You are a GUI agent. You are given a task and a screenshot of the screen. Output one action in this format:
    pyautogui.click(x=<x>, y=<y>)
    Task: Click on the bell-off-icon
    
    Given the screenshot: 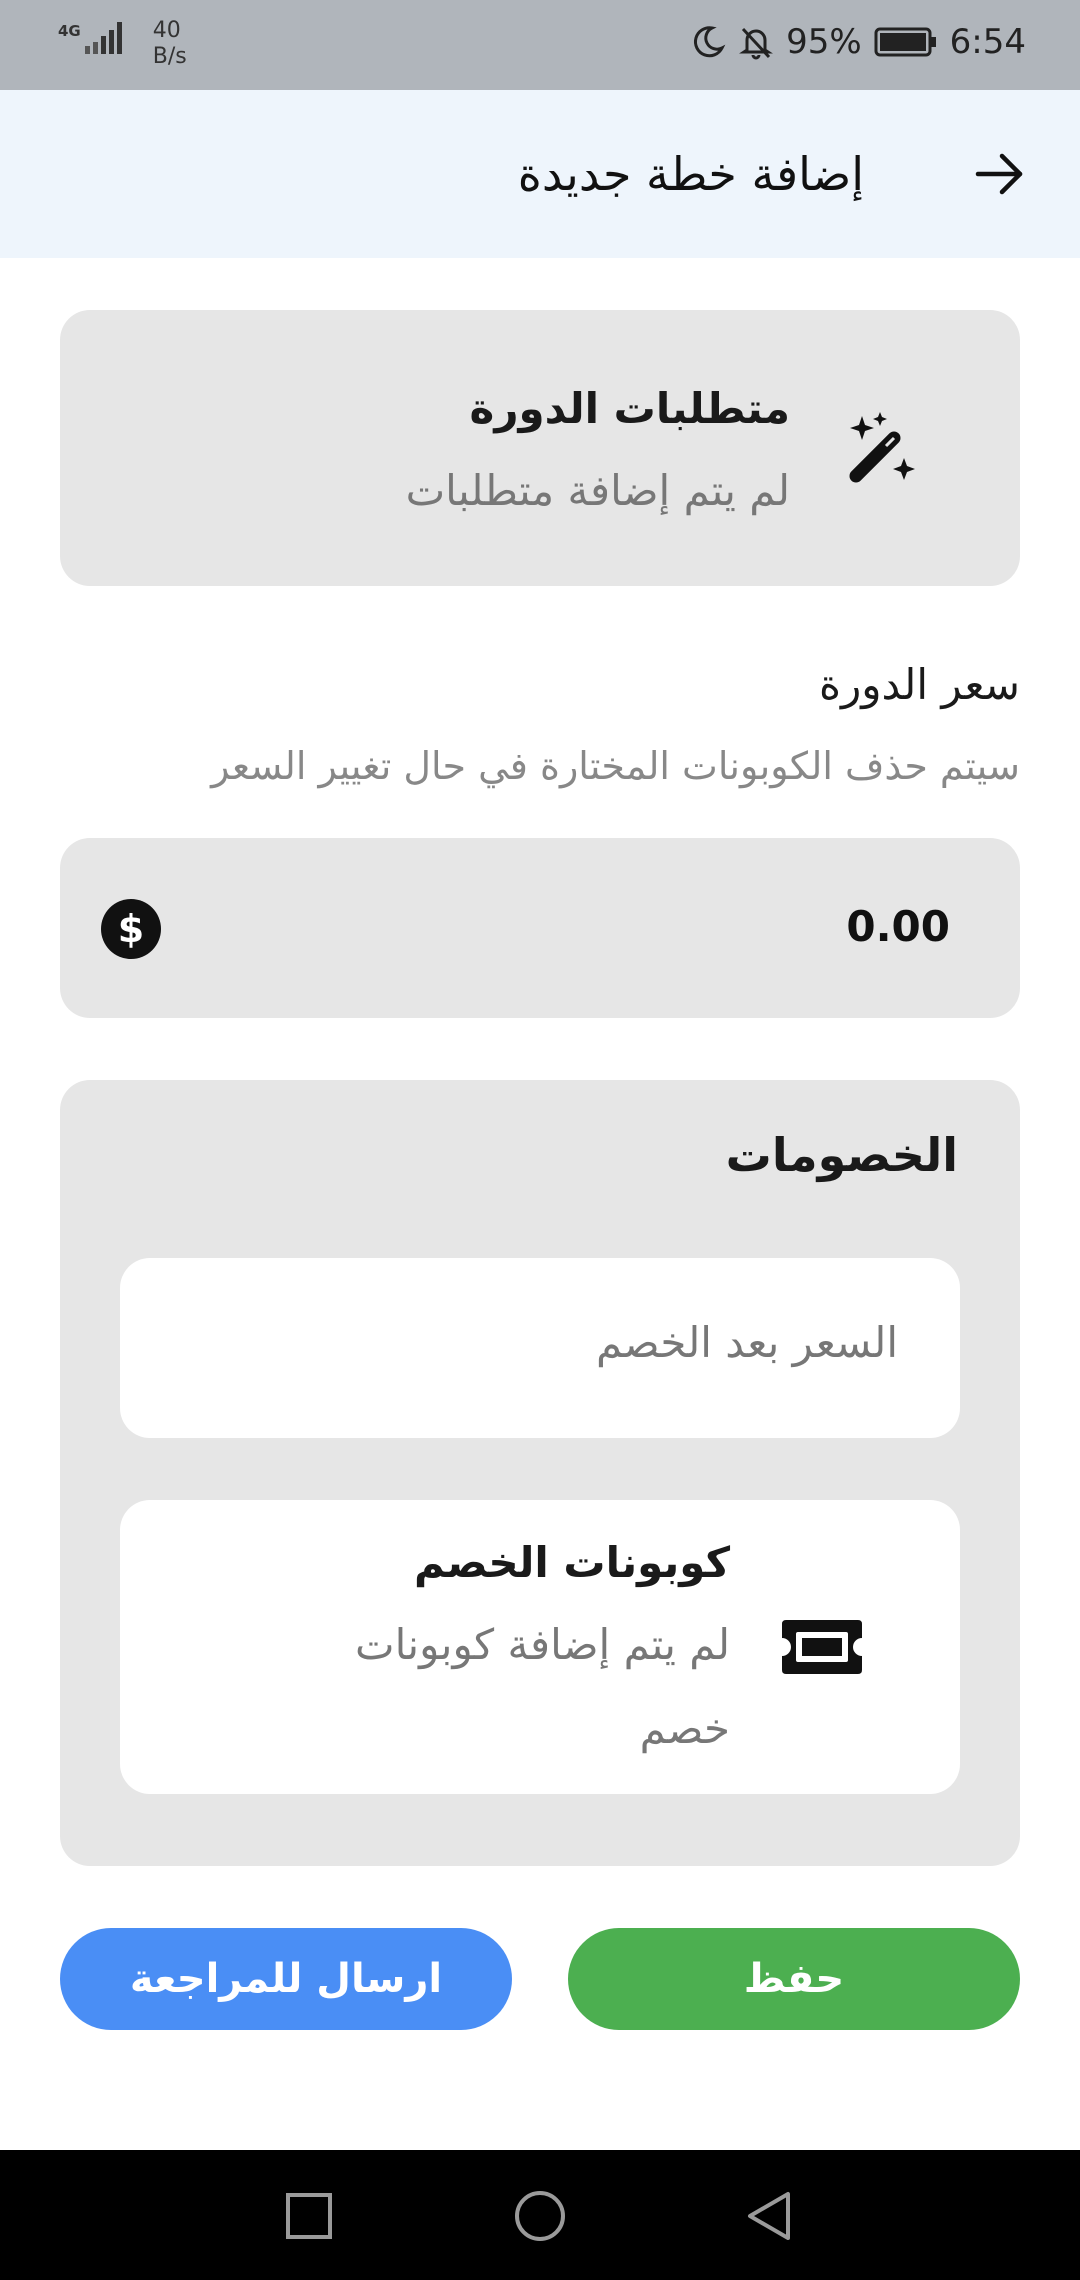 What is the action you would take?
    pyautogui.click(x=756, y=43)
    